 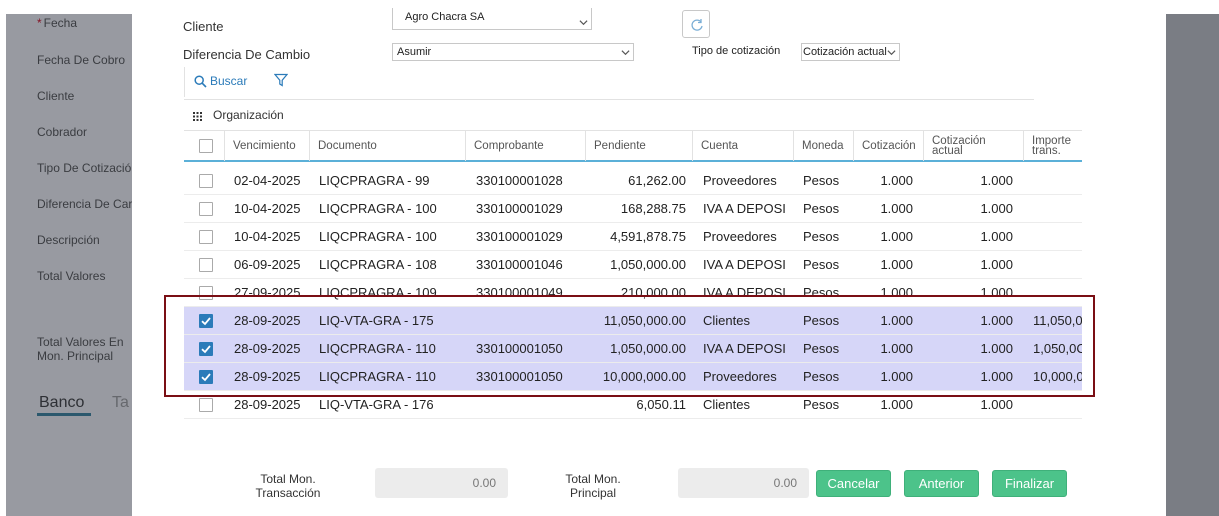 What do you see at coordinates (281, 80) in the screenshot?
I see `filter-icon` at bounding box center [281, 80].